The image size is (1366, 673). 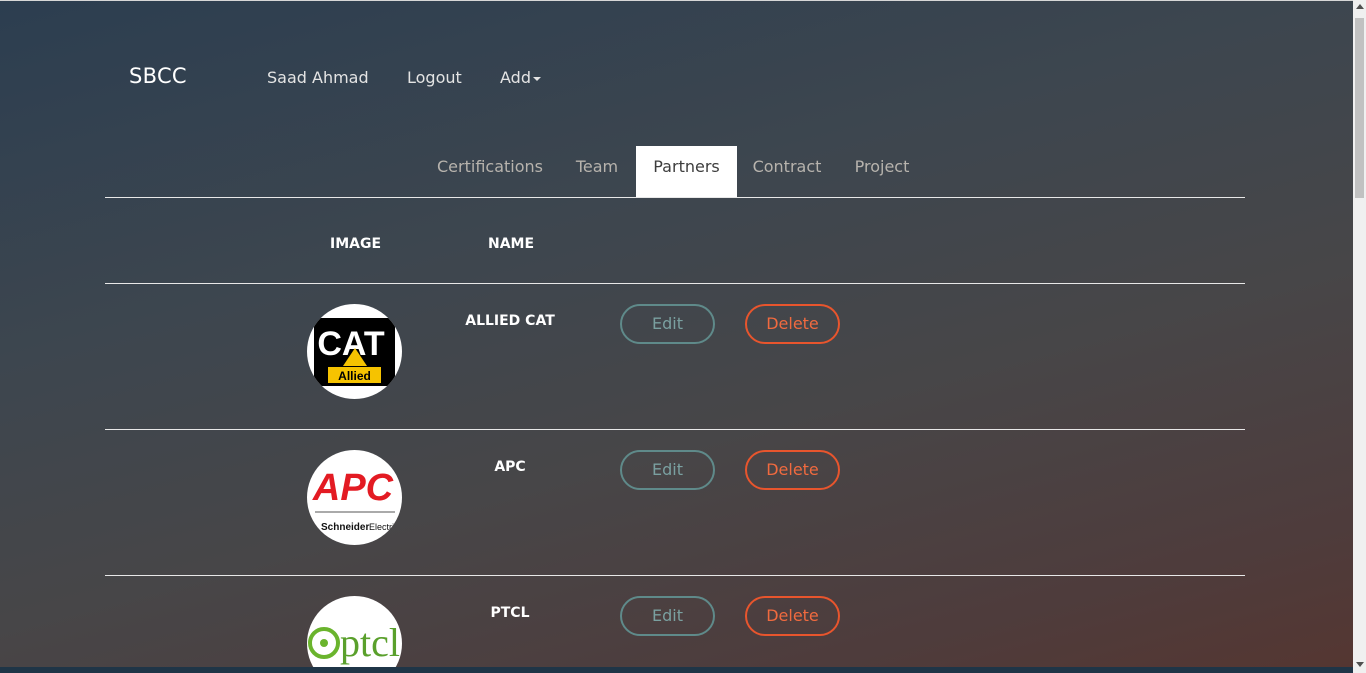 I want to click on svg-text: APC, so click(x=353, y=488).